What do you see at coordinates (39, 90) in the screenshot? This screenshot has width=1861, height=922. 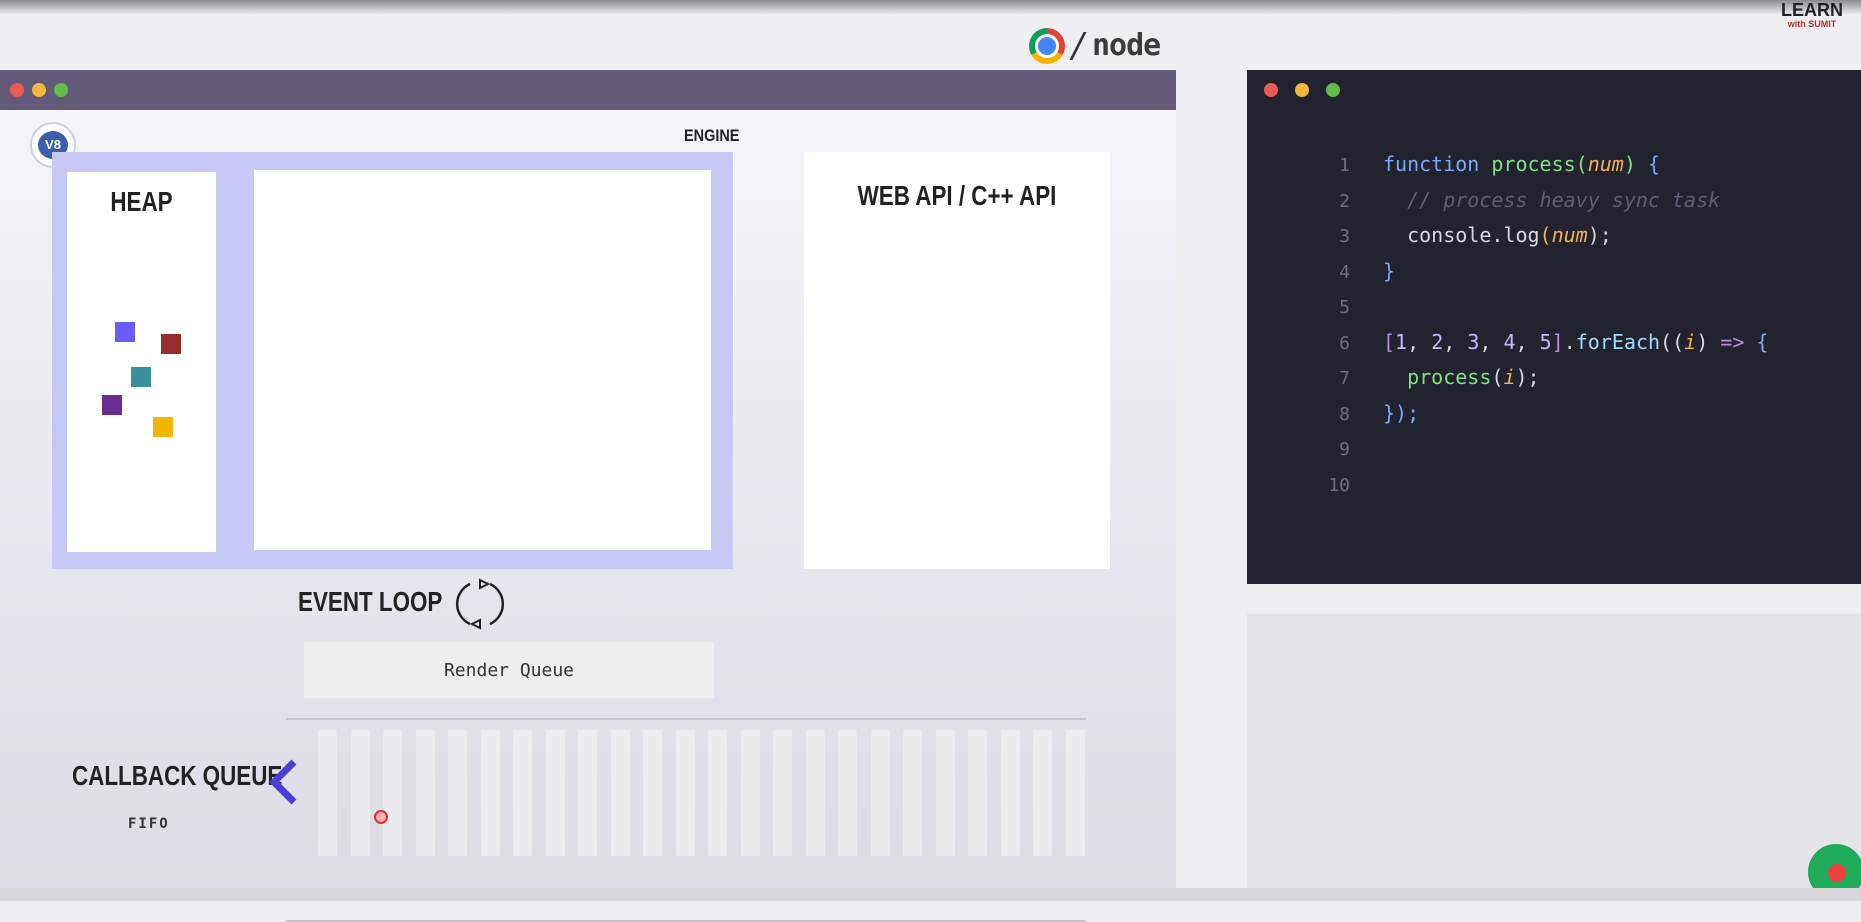 I see `minimize-window-button` at bounding box center [39, 90].